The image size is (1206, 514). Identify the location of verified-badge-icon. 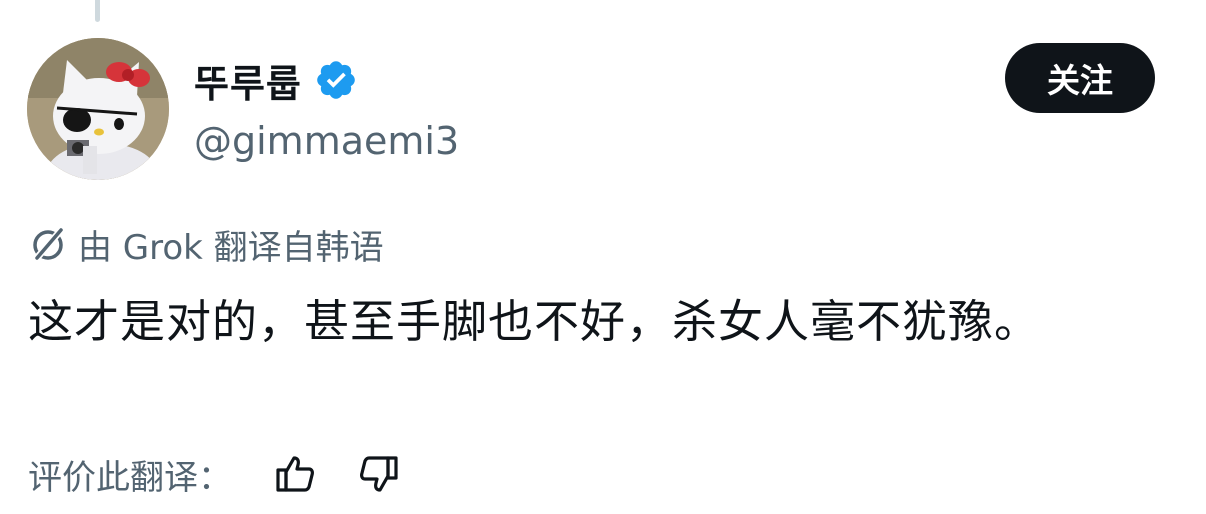
(336, 80).